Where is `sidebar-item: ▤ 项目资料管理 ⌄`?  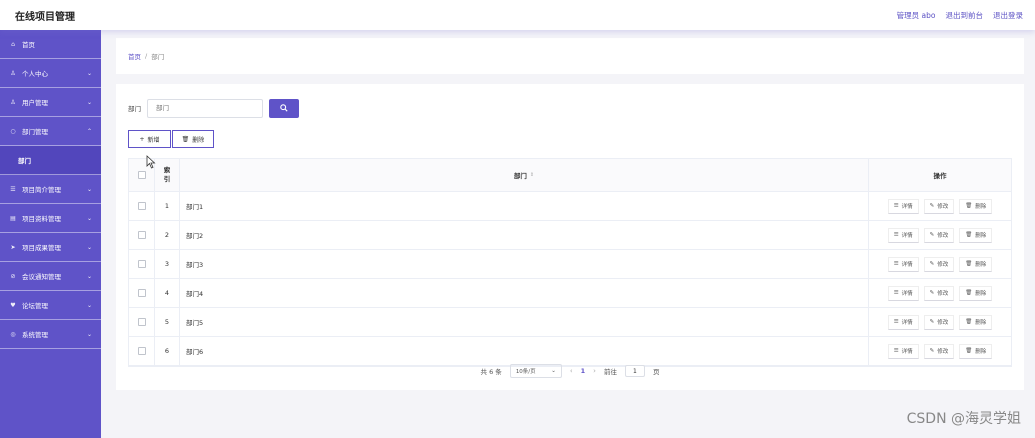 sidebar-item: ▤ 项目资料管理 ⌄ is located at coordinates (50, 218).